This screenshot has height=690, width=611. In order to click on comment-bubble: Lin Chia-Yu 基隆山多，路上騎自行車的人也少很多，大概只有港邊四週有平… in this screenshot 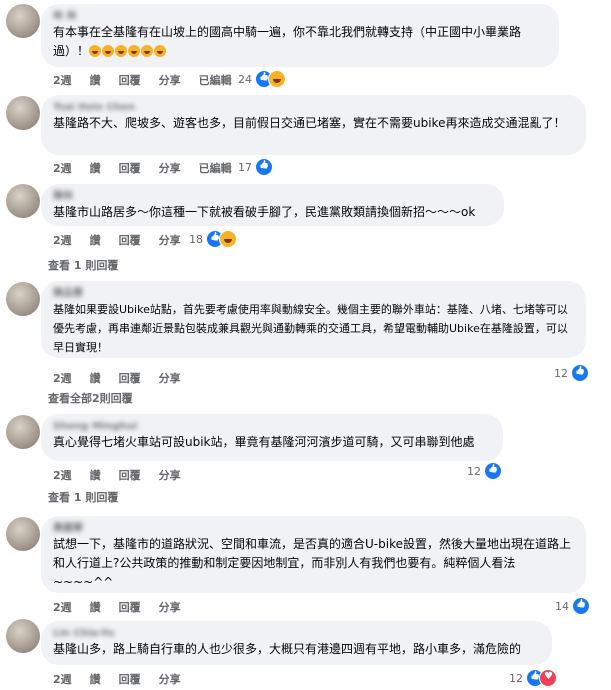, I will do `click(296, 643)`.